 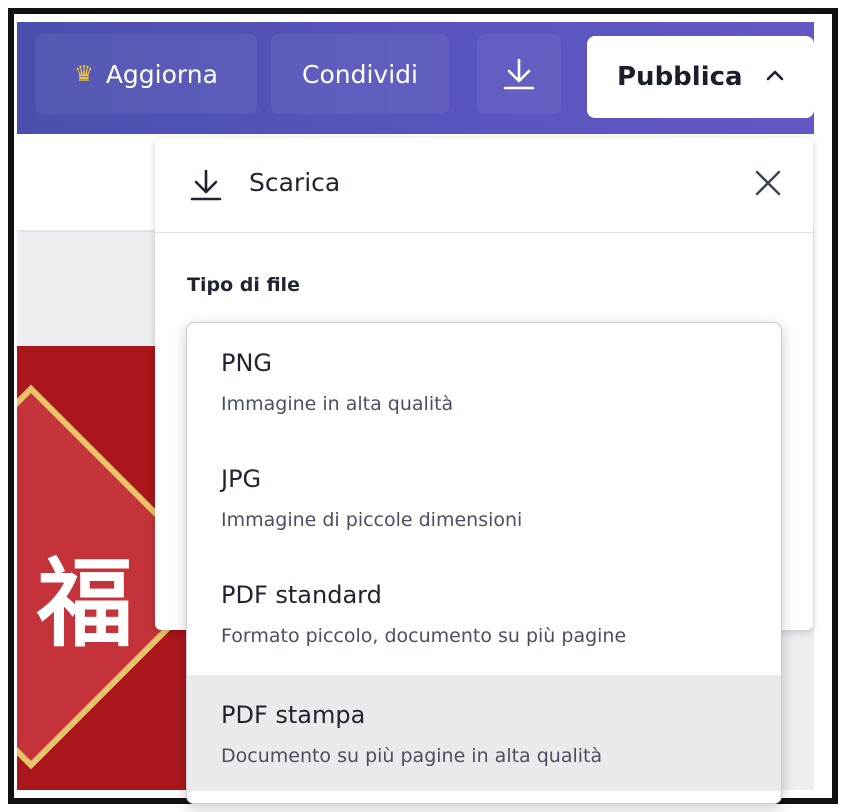 What do you see at coordinates (295, 182) in the screenshot?
I see `panel-title: Scarica` at bounding box center [295, 182].